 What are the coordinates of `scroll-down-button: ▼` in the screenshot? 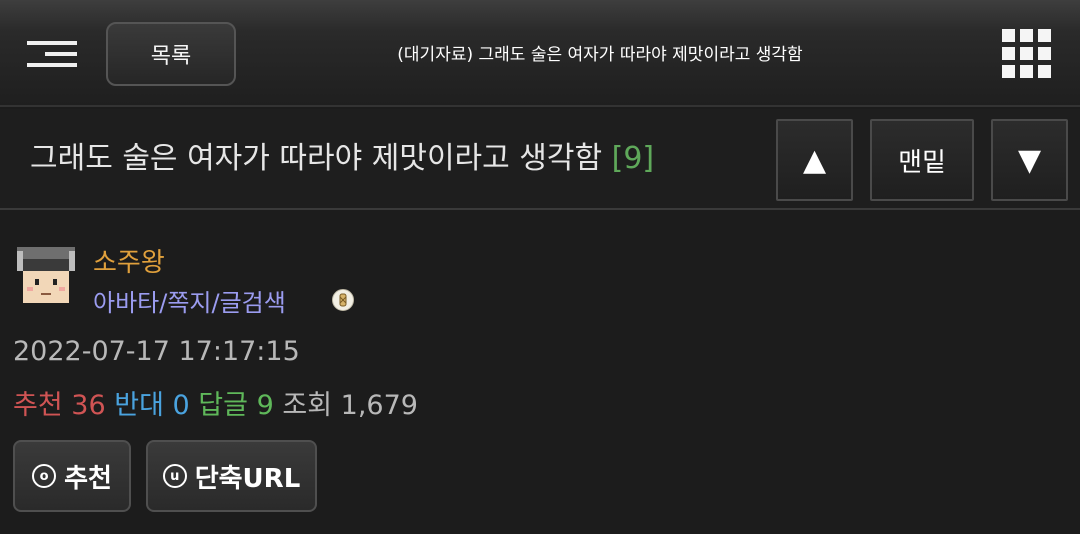 It's located at (1029, 160).